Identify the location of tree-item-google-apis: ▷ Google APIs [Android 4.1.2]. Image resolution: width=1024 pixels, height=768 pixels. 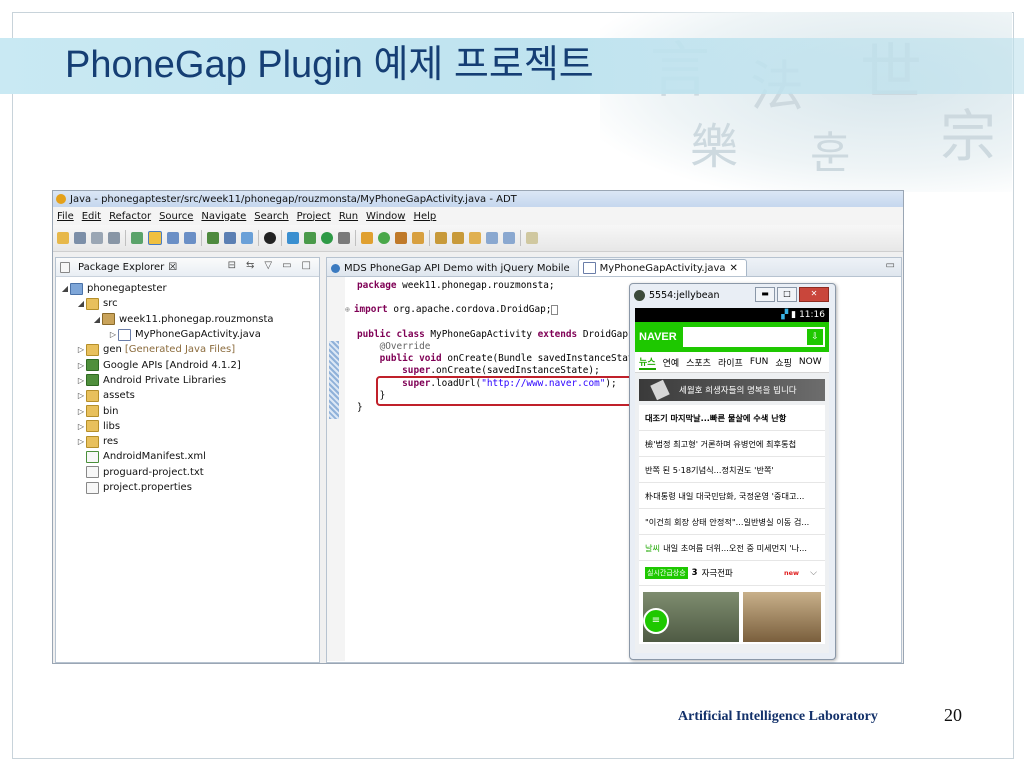
(187, 364).